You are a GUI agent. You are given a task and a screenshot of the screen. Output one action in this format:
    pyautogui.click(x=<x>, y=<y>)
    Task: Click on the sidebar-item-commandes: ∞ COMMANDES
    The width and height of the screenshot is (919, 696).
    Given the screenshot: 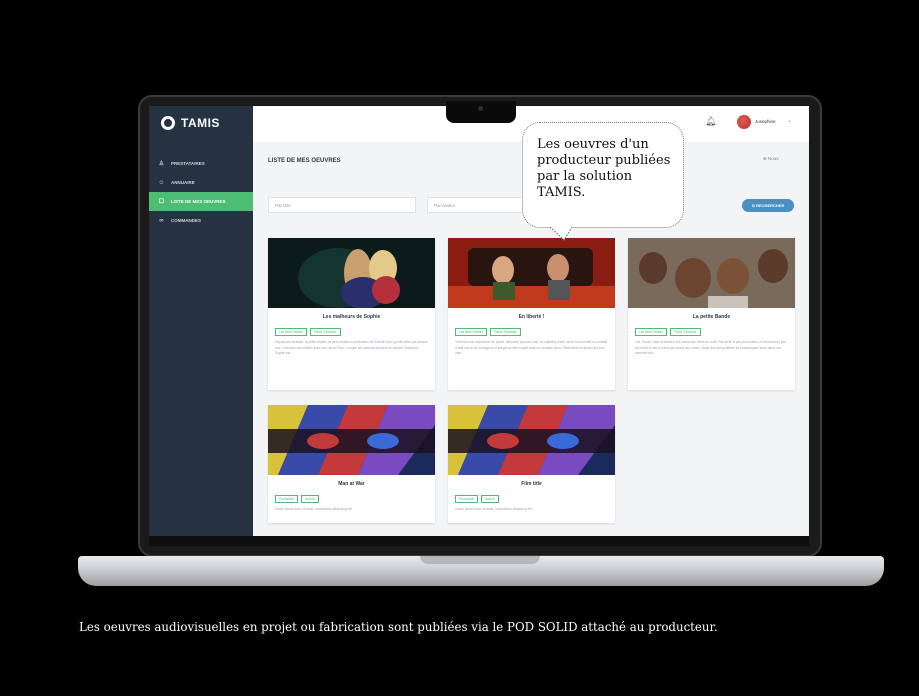 What is the action you would take?
    pyautogui.click(x=201, y=220)
    